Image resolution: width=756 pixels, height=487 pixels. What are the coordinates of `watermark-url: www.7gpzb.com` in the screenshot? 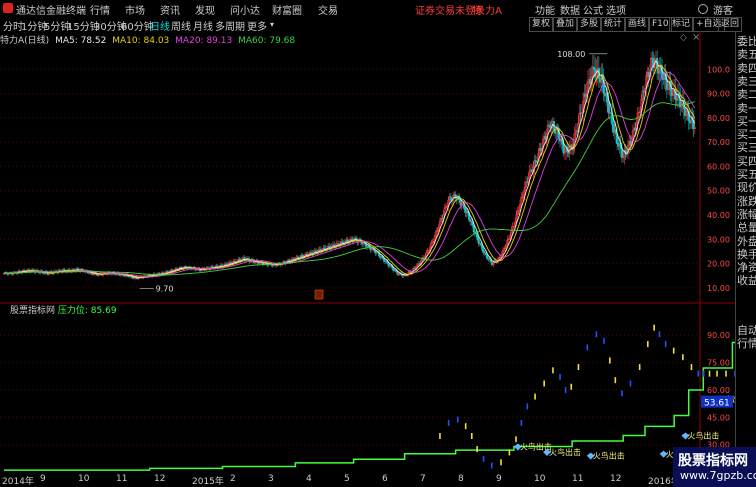 It's located at (718, 475).